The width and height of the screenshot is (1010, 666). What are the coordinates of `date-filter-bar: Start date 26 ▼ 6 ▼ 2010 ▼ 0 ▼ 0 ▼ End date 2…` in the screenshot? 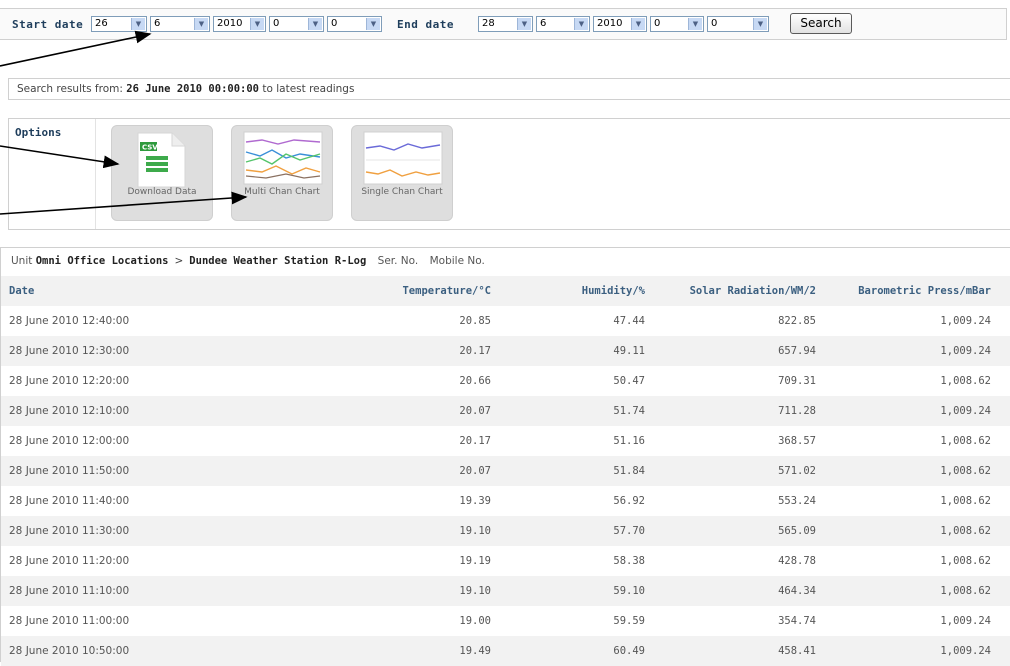 It's located at (503, 24).